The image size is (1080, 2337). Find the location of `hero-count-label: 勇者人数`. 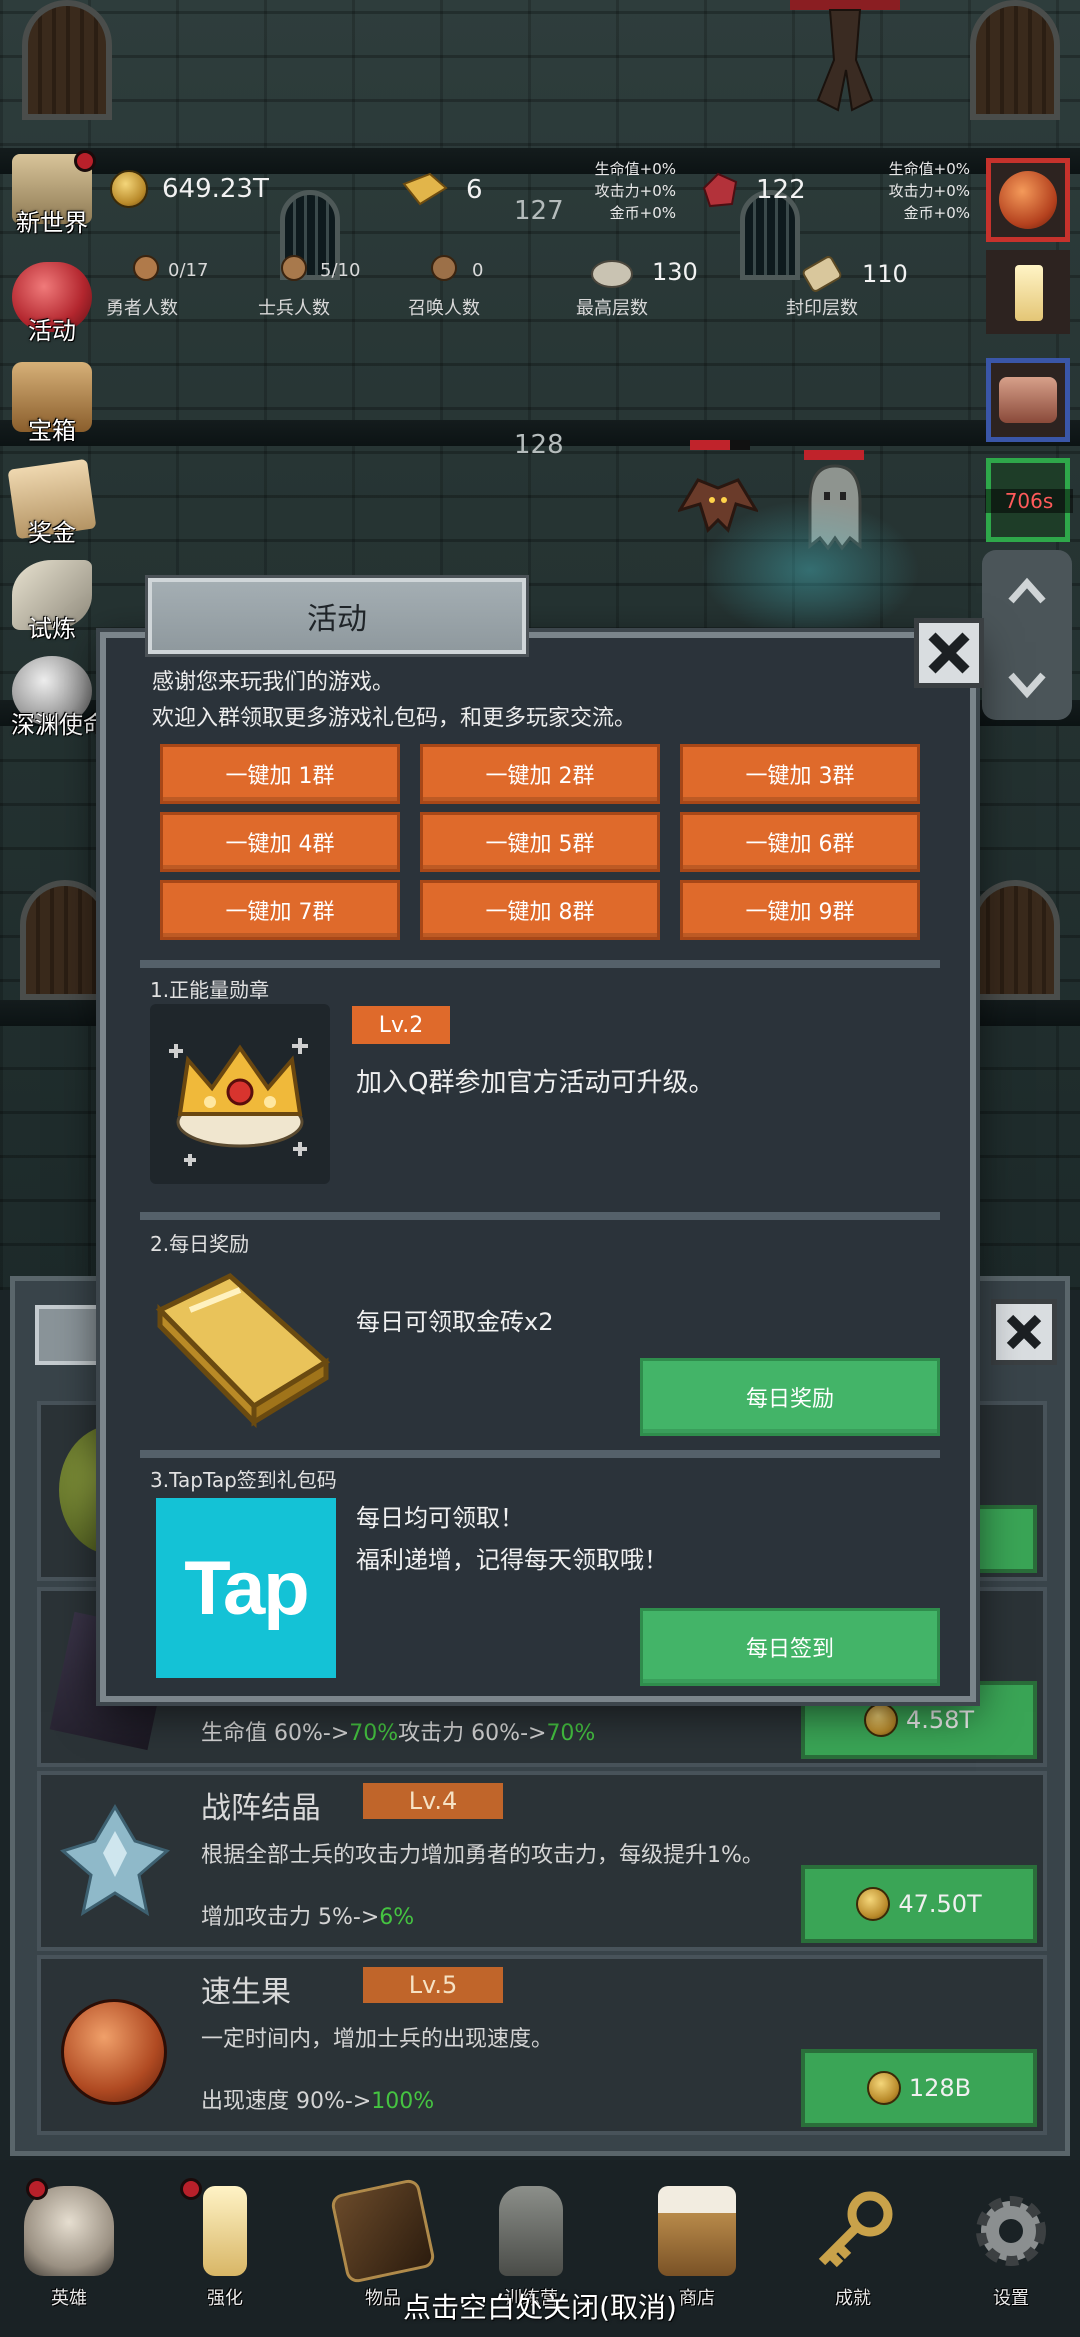

hero-count-label: 勇者人数 is located at coordinates (142, 308).